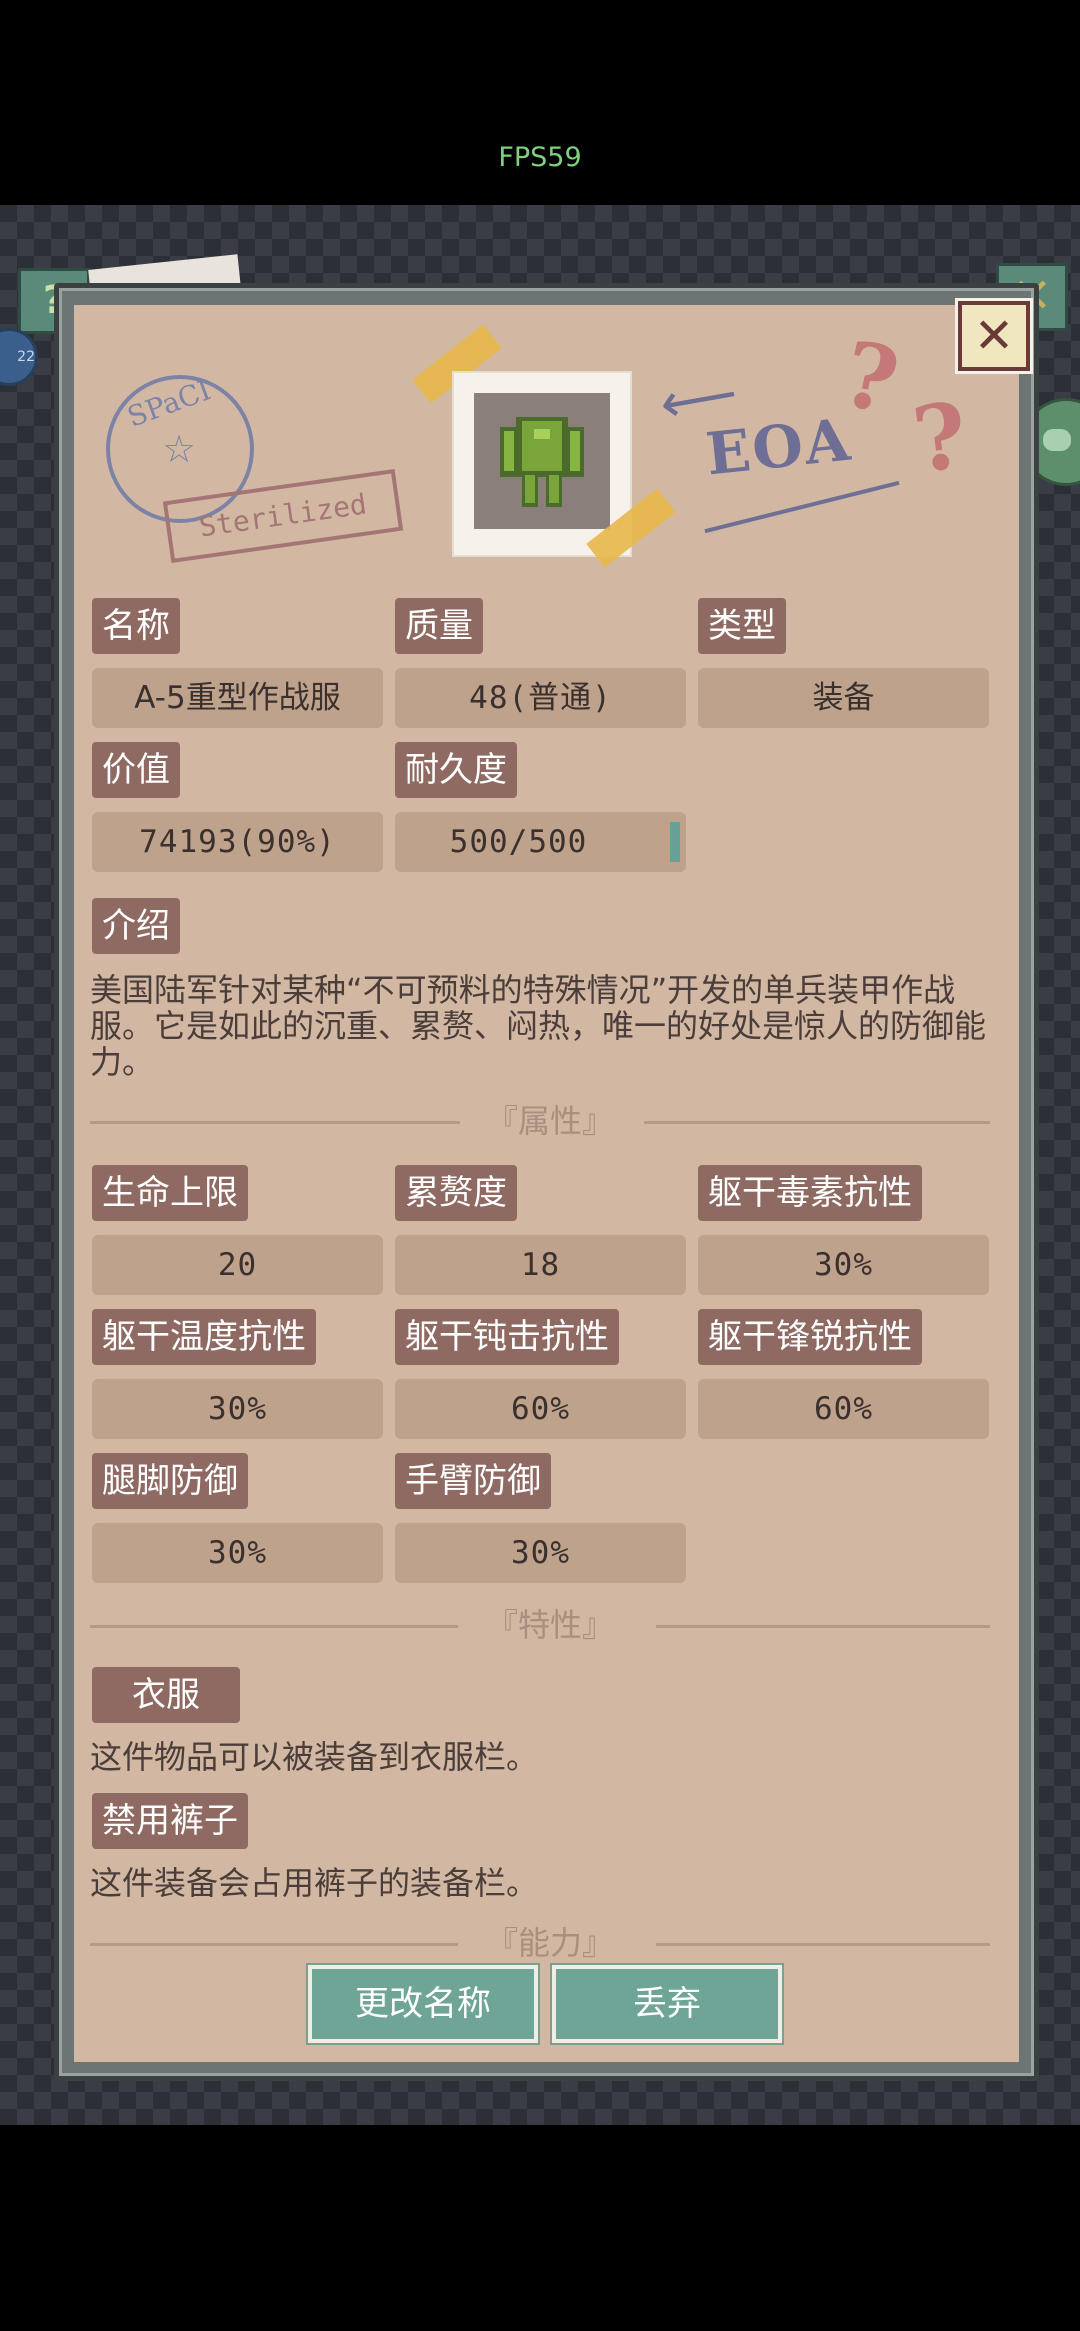 The image size is (1080, 2331). I want to click on discard-button: 丢弃, so click(667, 2004).